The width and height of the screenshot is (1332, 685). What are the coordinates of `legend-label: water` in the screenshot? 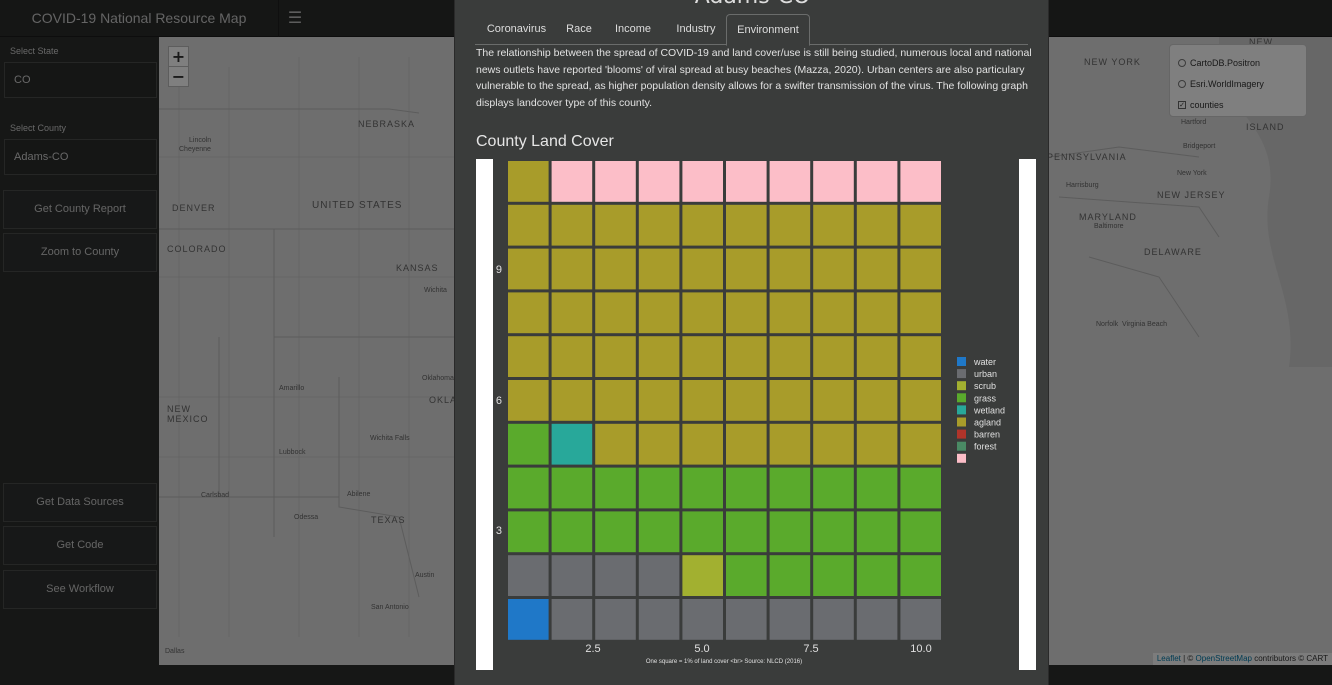 It's located at (984, 362).